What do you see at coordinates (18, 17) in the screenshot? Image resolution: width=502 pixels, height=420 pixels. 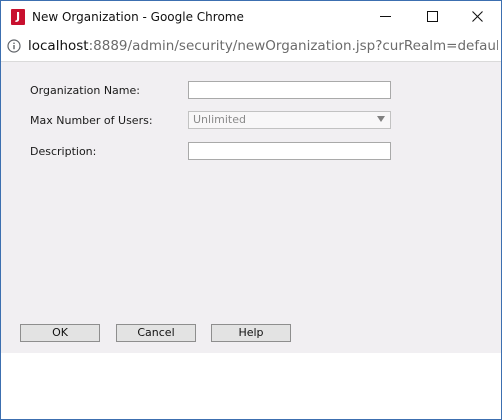 I see `app-icon: J` at bounding box center [18, 17].